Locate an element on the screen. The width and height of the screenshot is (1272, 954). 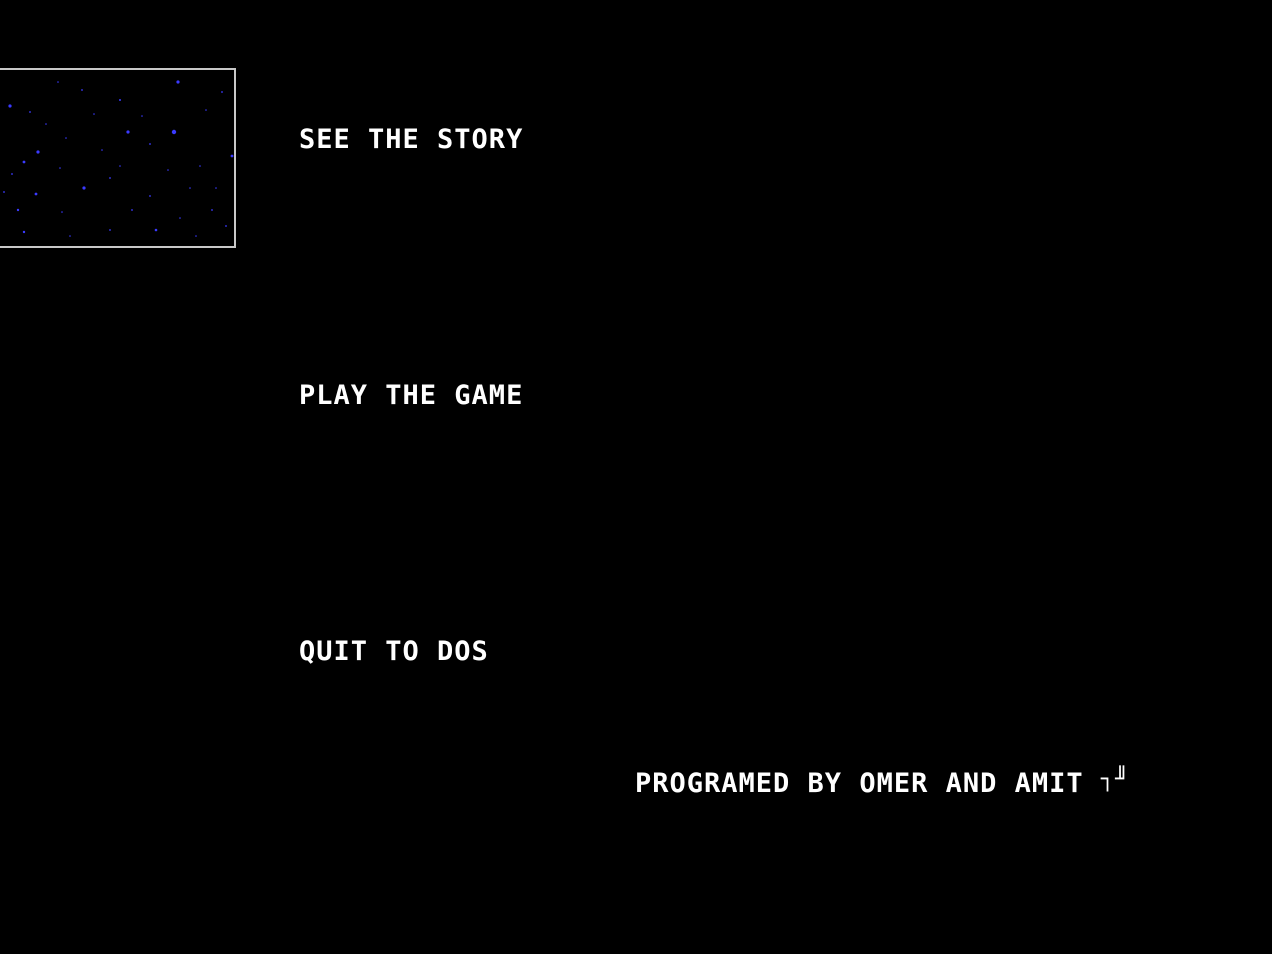
menu-item-see-the-story: SEE THE STORY is located at coordinates (411, 140).